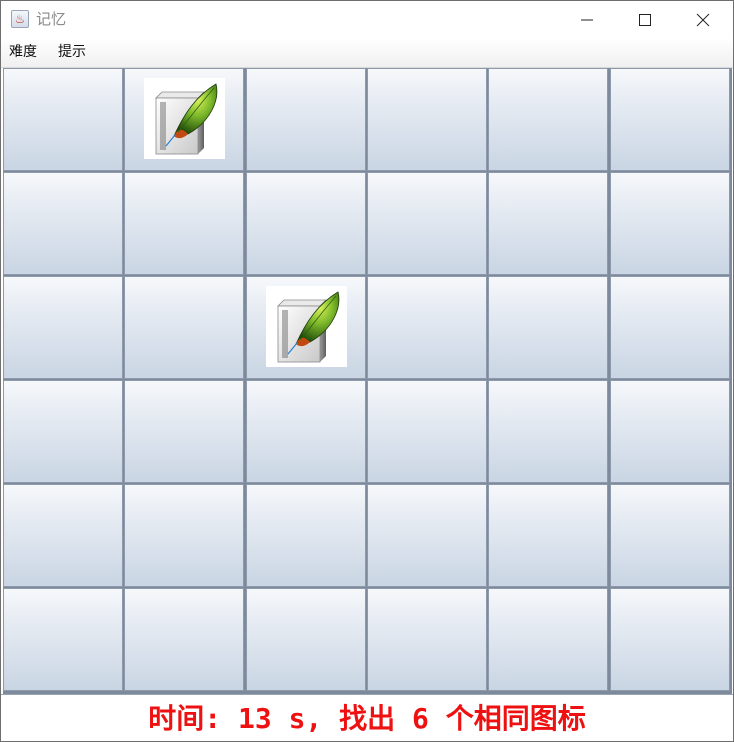 This screenshot has height=742, width=734. What do you see at coordinates (306, 535) in the screenshot?
I see `card-r5-c3` at bounding box center [306, 535].